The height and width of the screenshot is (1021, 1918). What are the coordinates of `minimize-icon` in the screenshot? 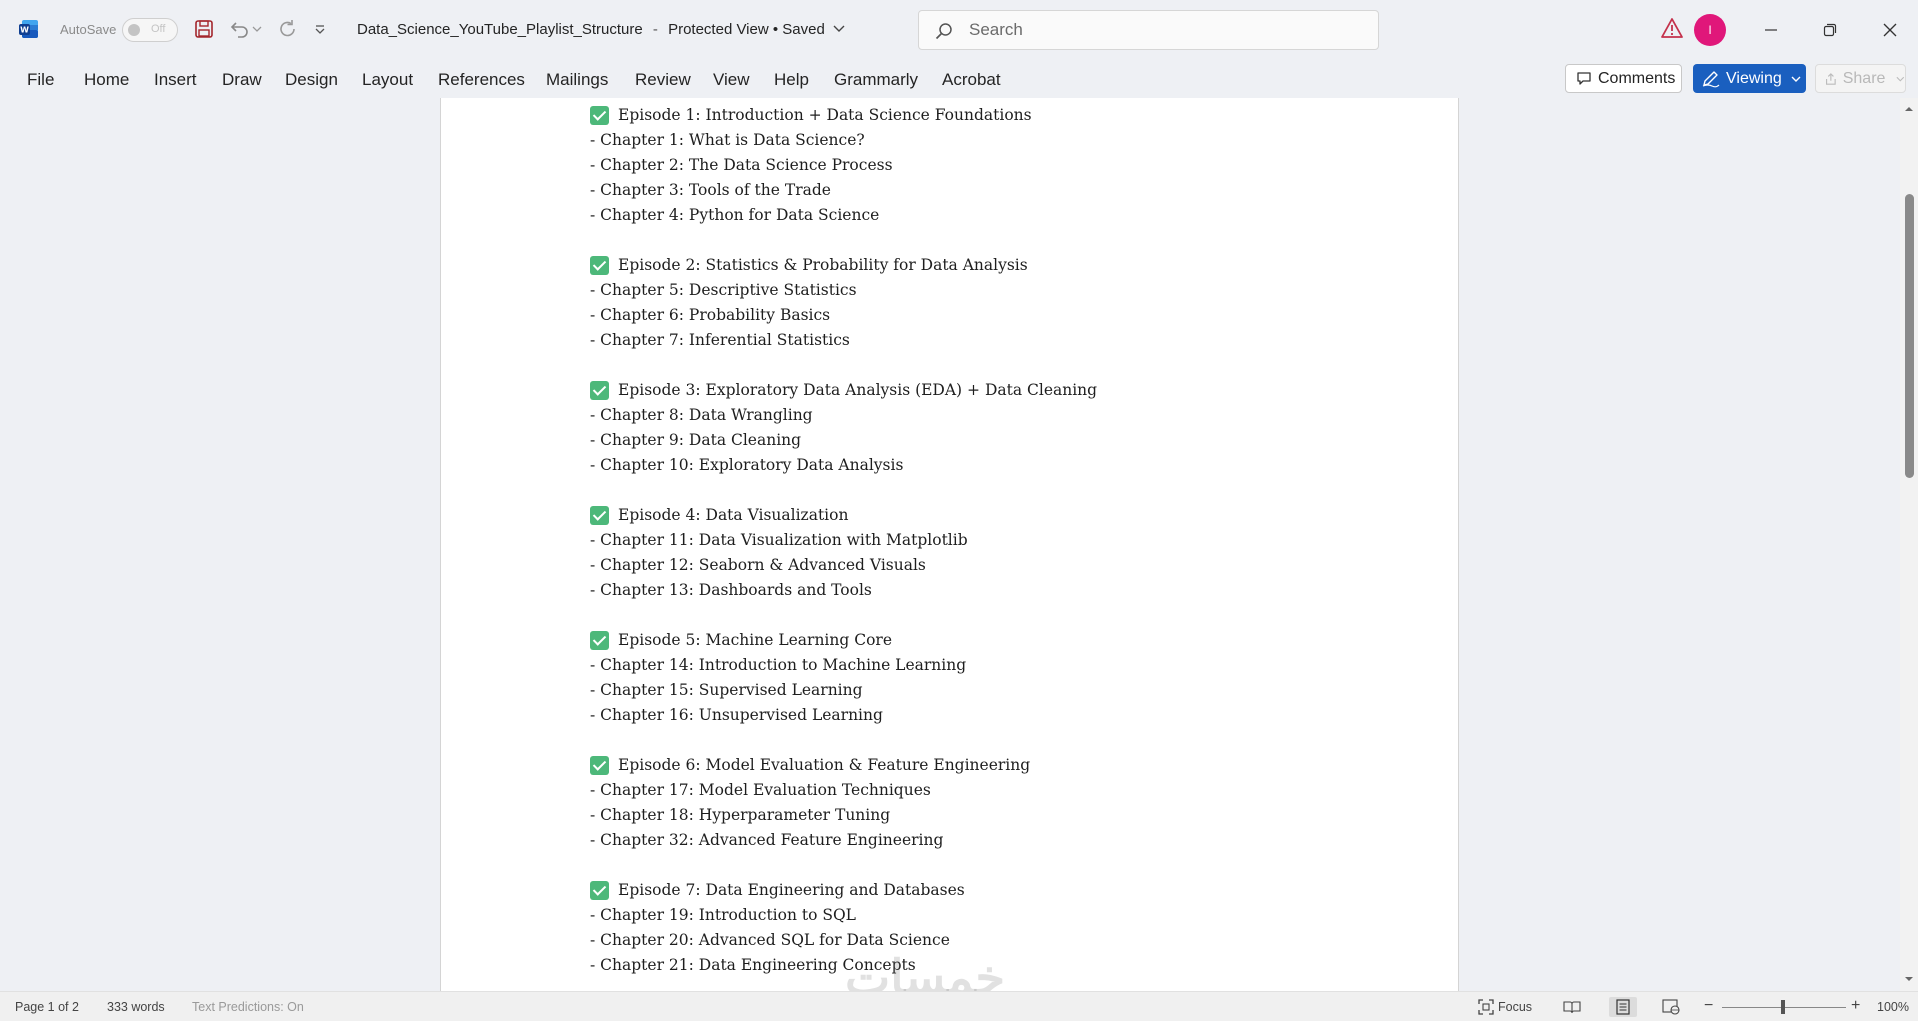 It's located at (1771, 30).